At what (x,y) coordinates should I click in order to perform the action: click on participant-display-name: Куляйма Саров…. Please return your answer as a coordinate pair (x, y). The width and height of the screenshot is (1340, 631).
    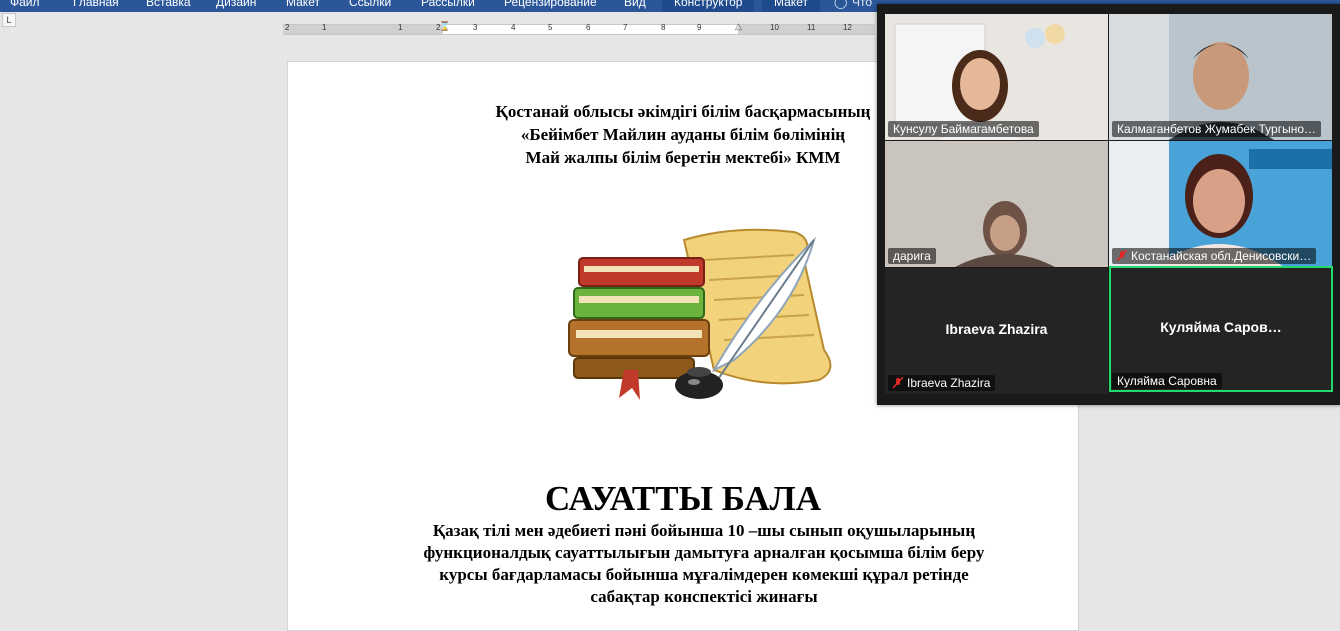
    Looking at the image, I should click on (1221, 327).